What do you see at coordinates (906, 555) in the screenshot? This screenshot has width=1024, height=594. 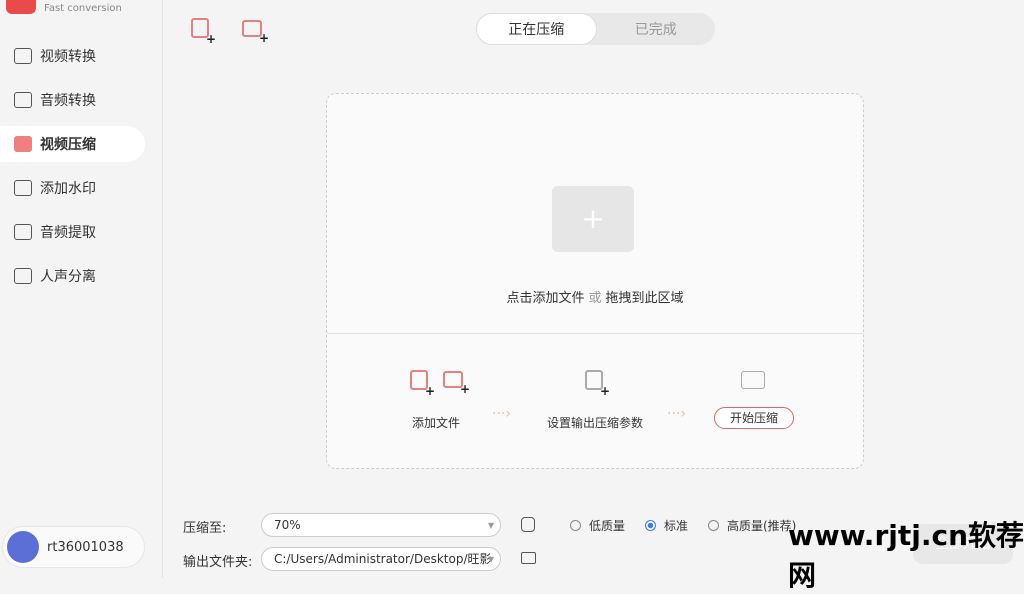 I see `watermark: www.rjtj.cn软荐网` at bounding box center [906, 555].